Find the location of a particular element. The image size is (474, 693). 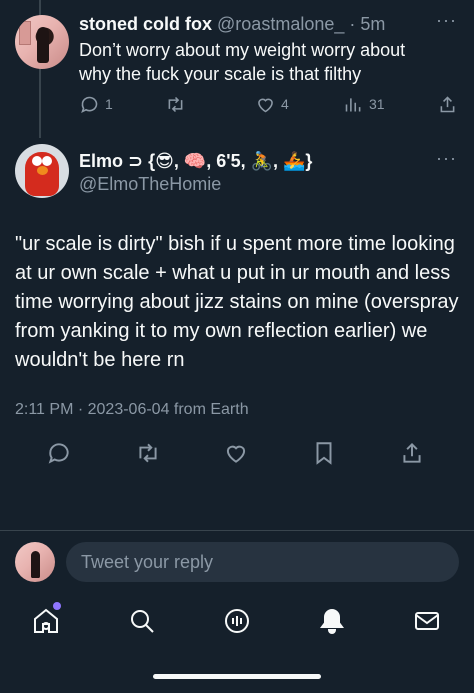

search-icon is located at coordinates (142, 621).